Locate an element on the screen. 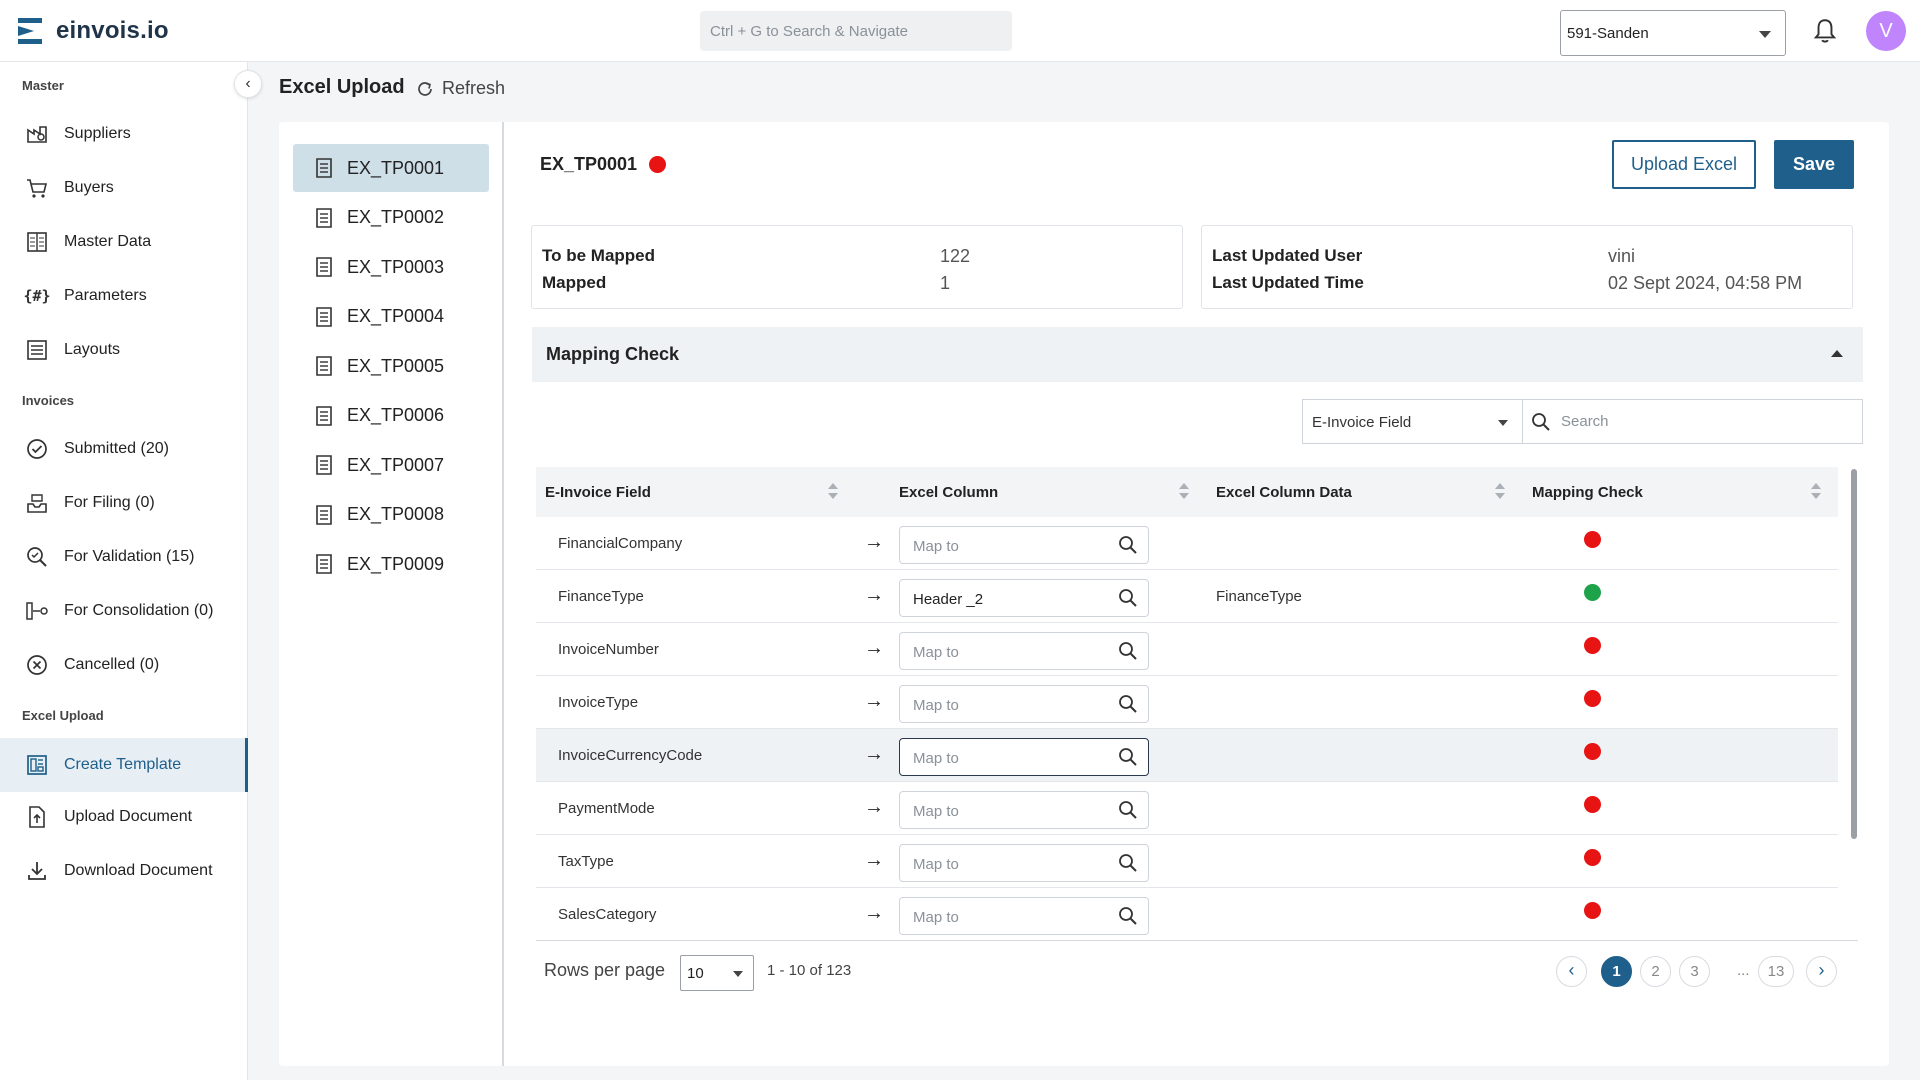 This screenshot has width=1920, height=1080. refresh-button: Refresh is located at coordinates (460, 88).